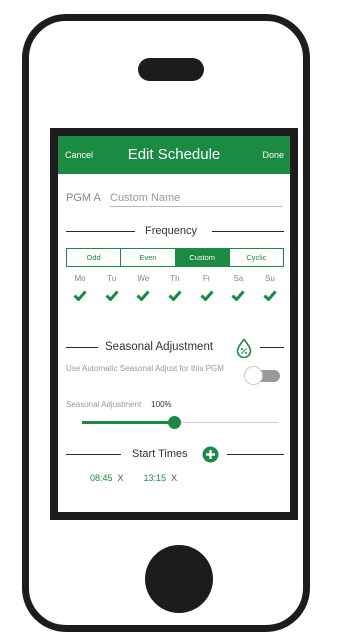 The image size is (338, 643). What do you see at coordinates (175, 278) in the screenshot?
I see `day-label: Th` at bounding box center [175, 278].